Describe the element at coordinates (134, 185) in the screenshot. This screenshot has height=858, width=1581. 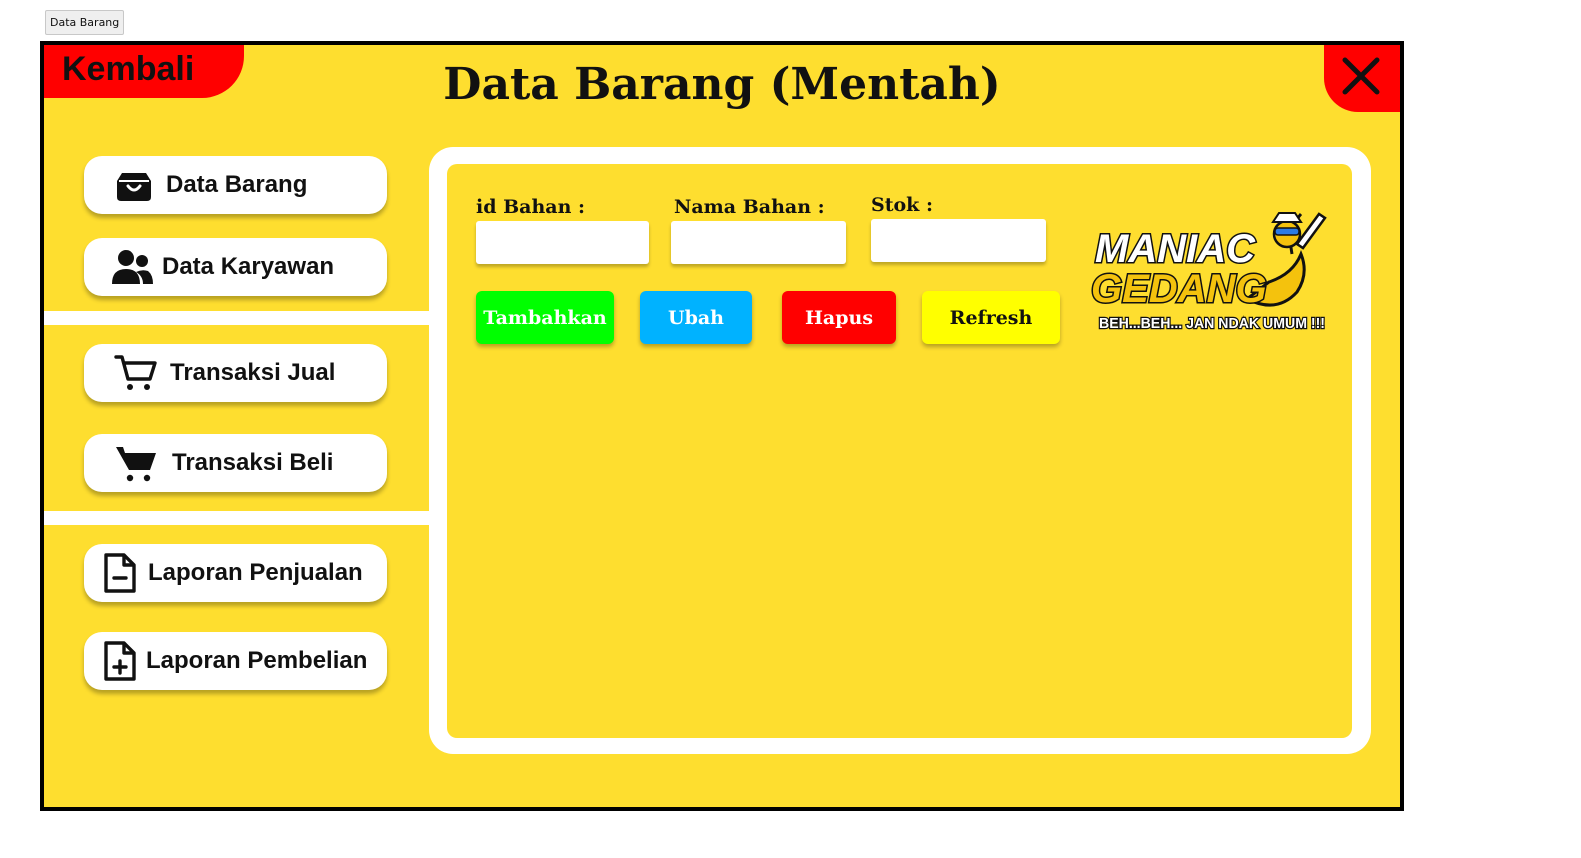
I see `shopping-bag-icon` at that location.